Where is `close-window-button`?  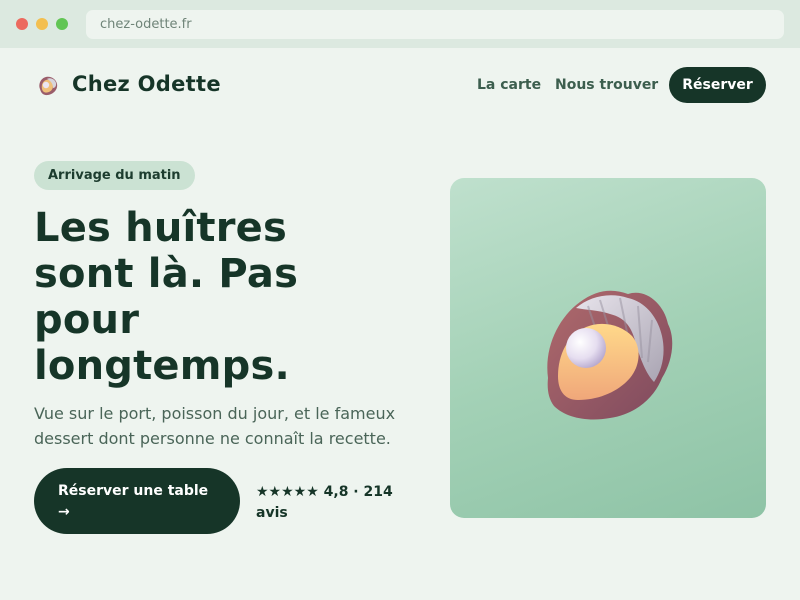
close-window-button is located at coordinates (22, 24).